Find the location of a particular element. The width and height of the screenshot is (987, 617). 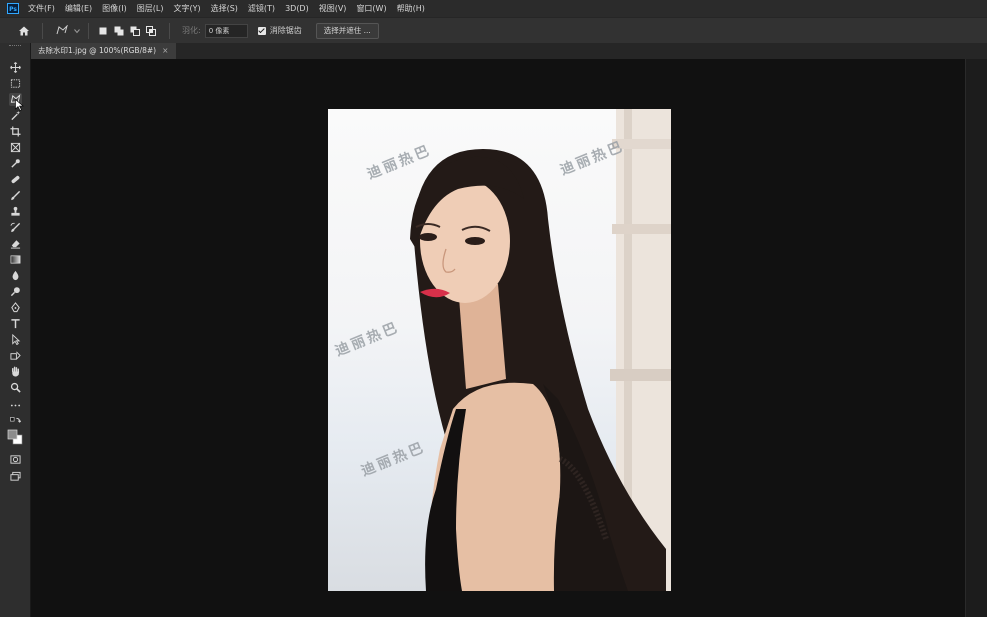

menu-select: 选择(S) is located at coordinates (224, 8).